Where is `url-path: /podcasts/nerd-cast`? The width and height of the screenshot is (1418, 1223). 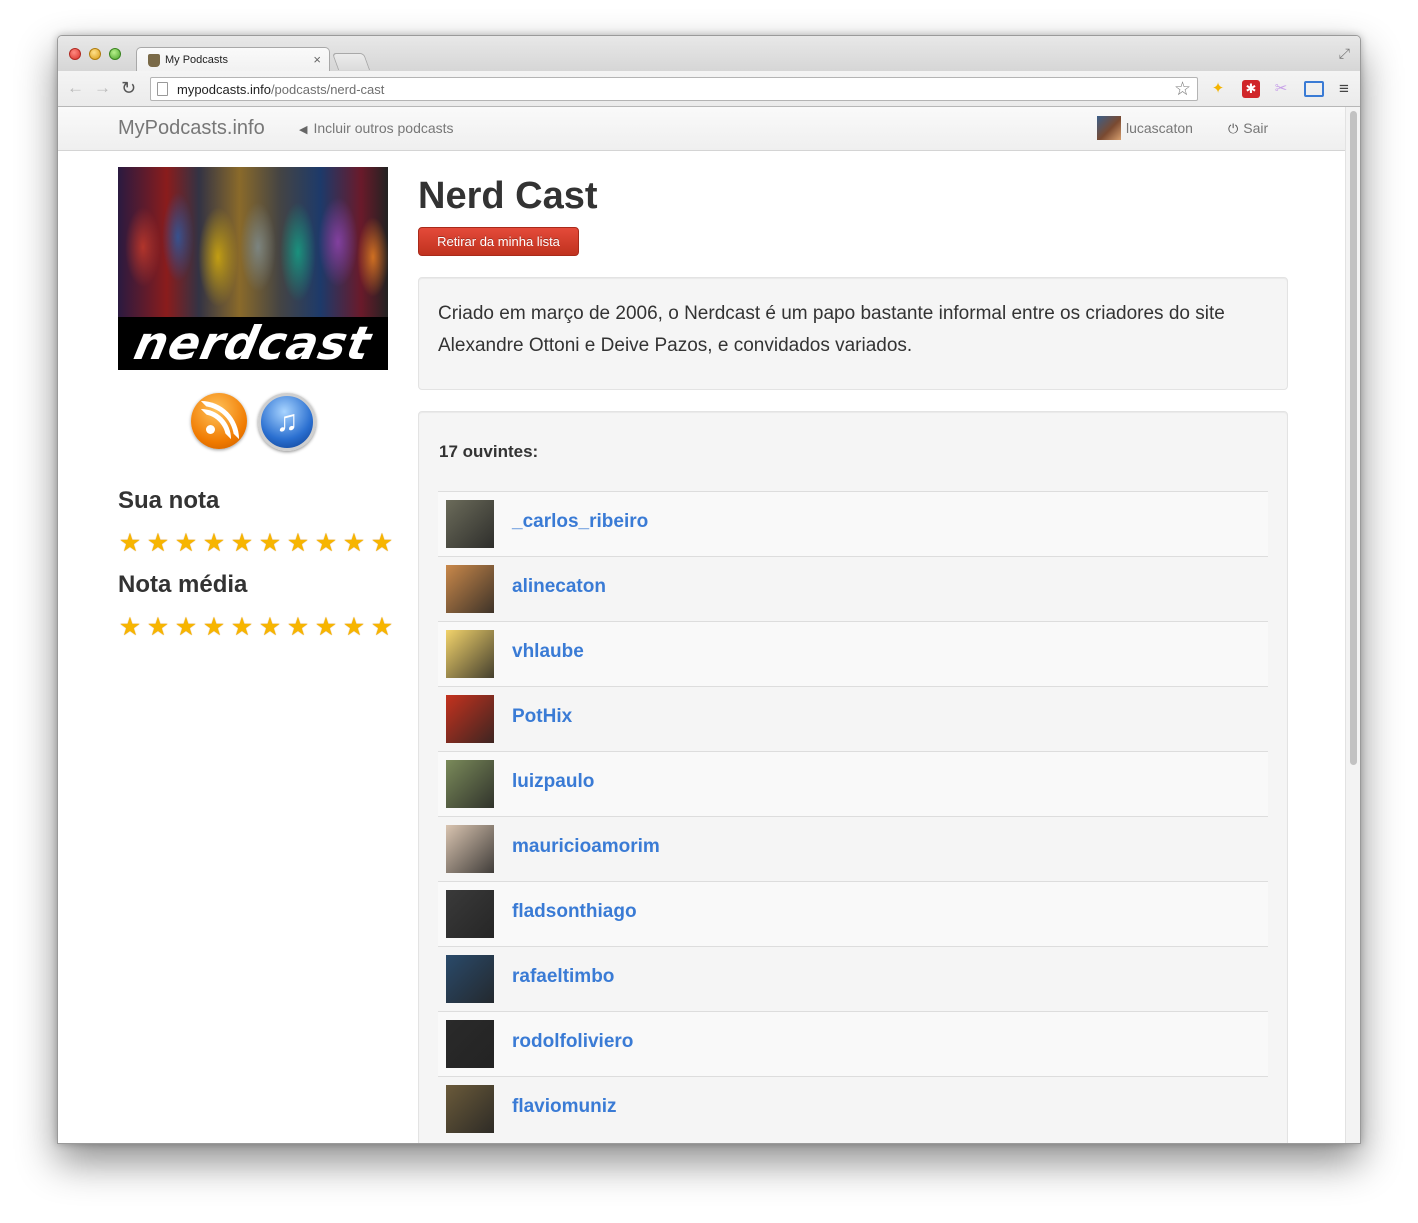
url-path: /podcasts/nerd-cast is located at coordinates (327, 89).